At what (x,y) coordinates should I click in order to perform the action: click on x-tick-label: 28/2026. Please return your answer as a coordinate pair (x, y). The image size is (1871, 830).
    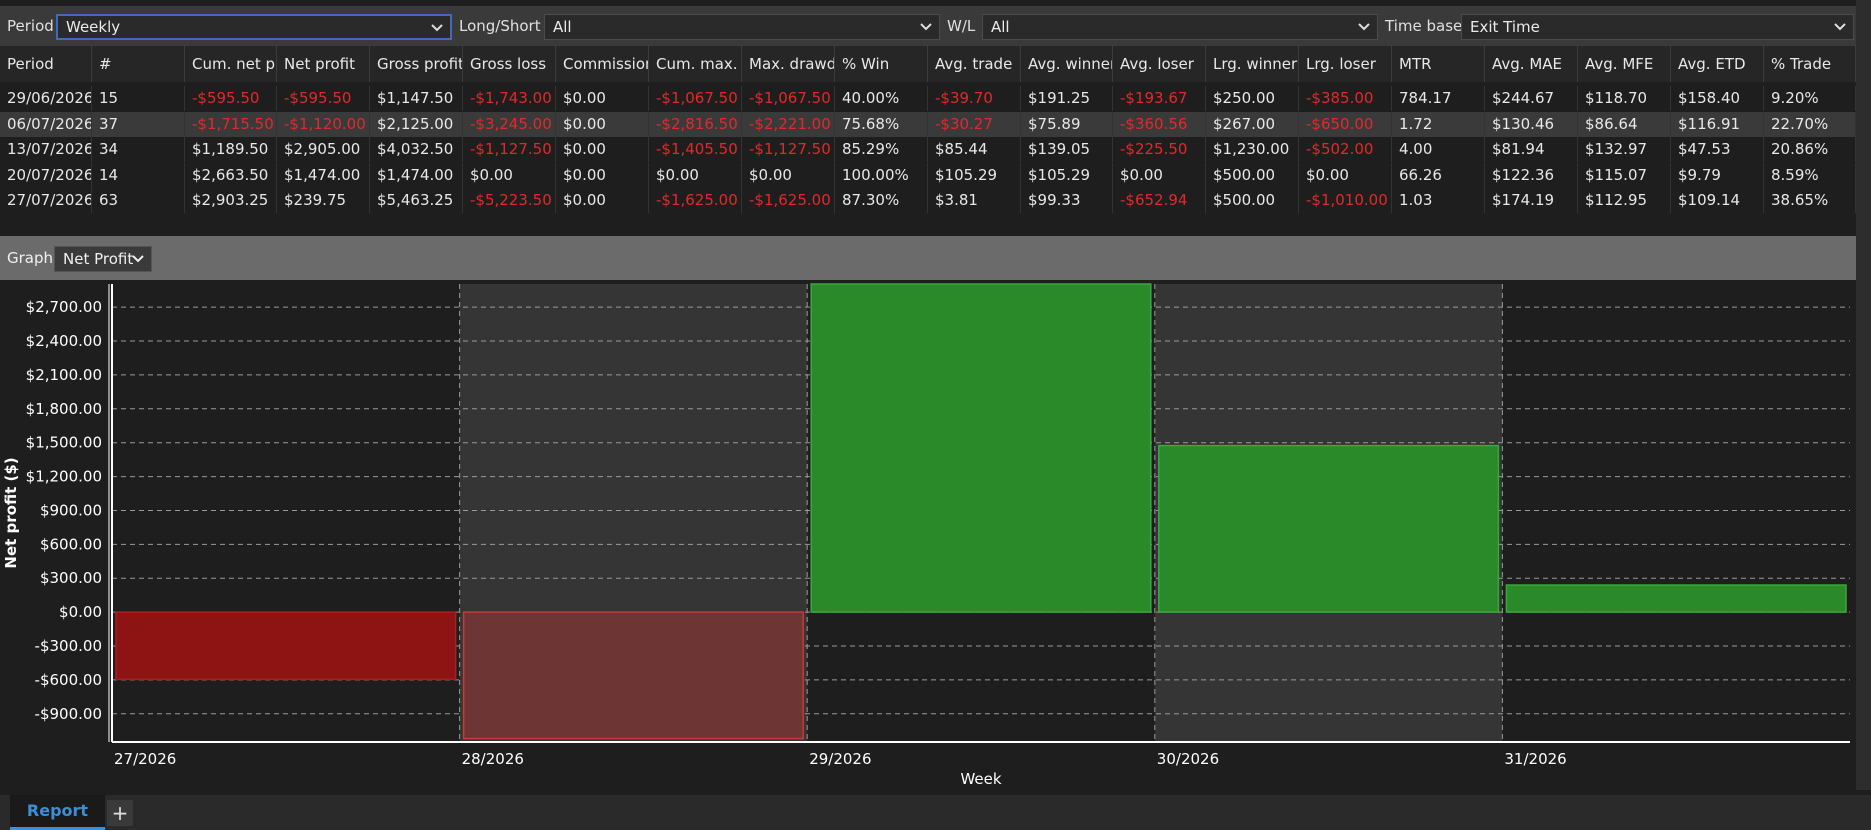
    Looking at the image, I should click on (493, 759).